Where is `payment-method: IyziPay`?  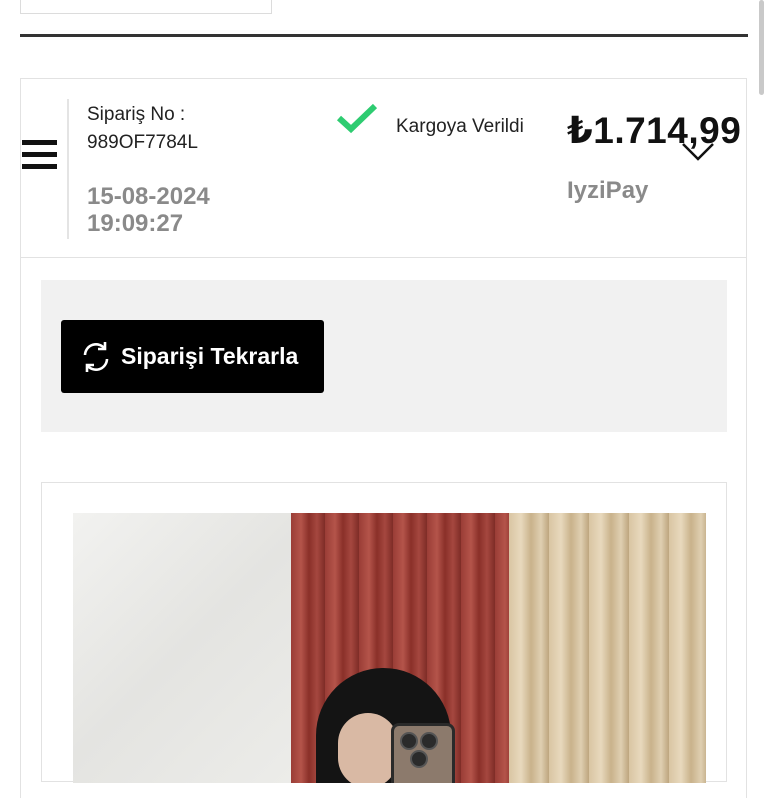
payment-method: IyziPay is located at coordinates (608, 190).